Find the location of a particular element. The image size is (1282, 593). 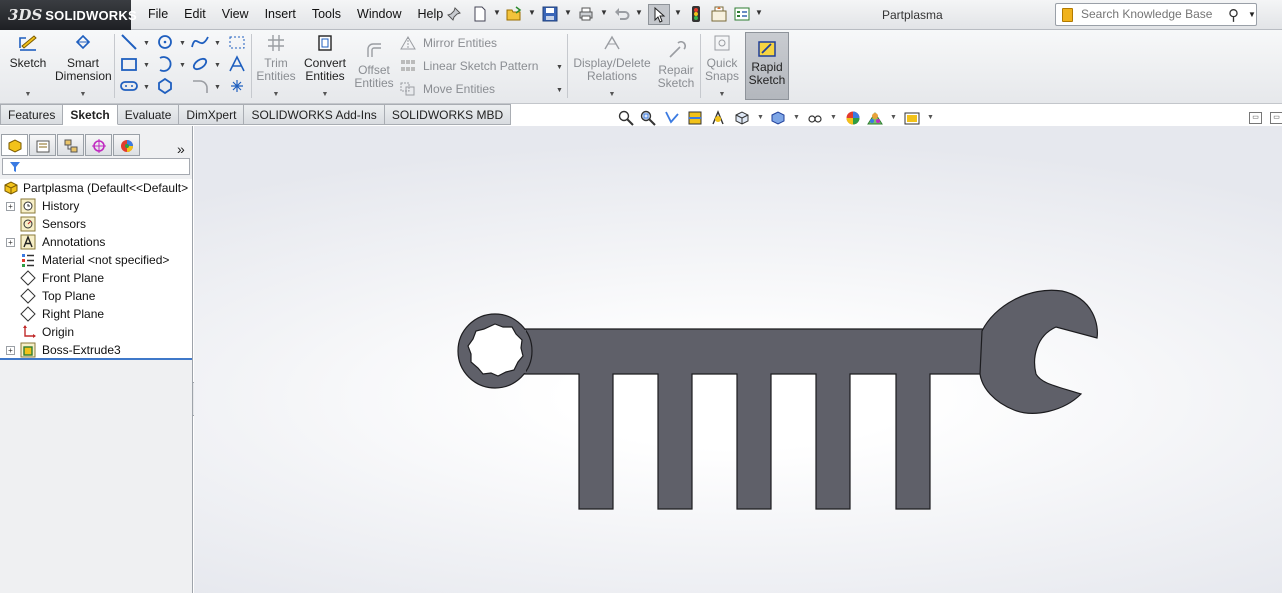

section-view-icon is located at coordinates (695, 118).